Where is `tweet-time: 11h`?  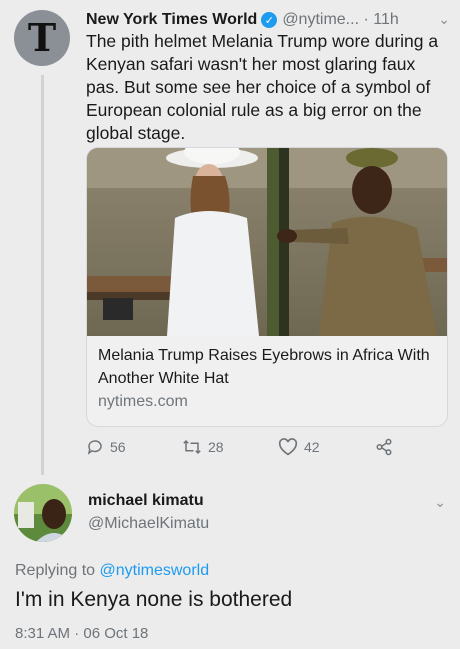
tweet-time: 11h is located at coordinates (386, 20).